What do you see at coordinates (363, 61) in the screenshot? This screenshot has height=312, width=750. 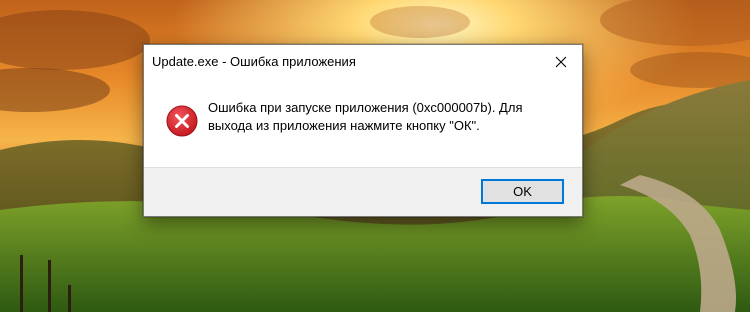 I see `dialog-titlebar: Update.exe - Ошибка приложения` at bounding box center [363, 61].